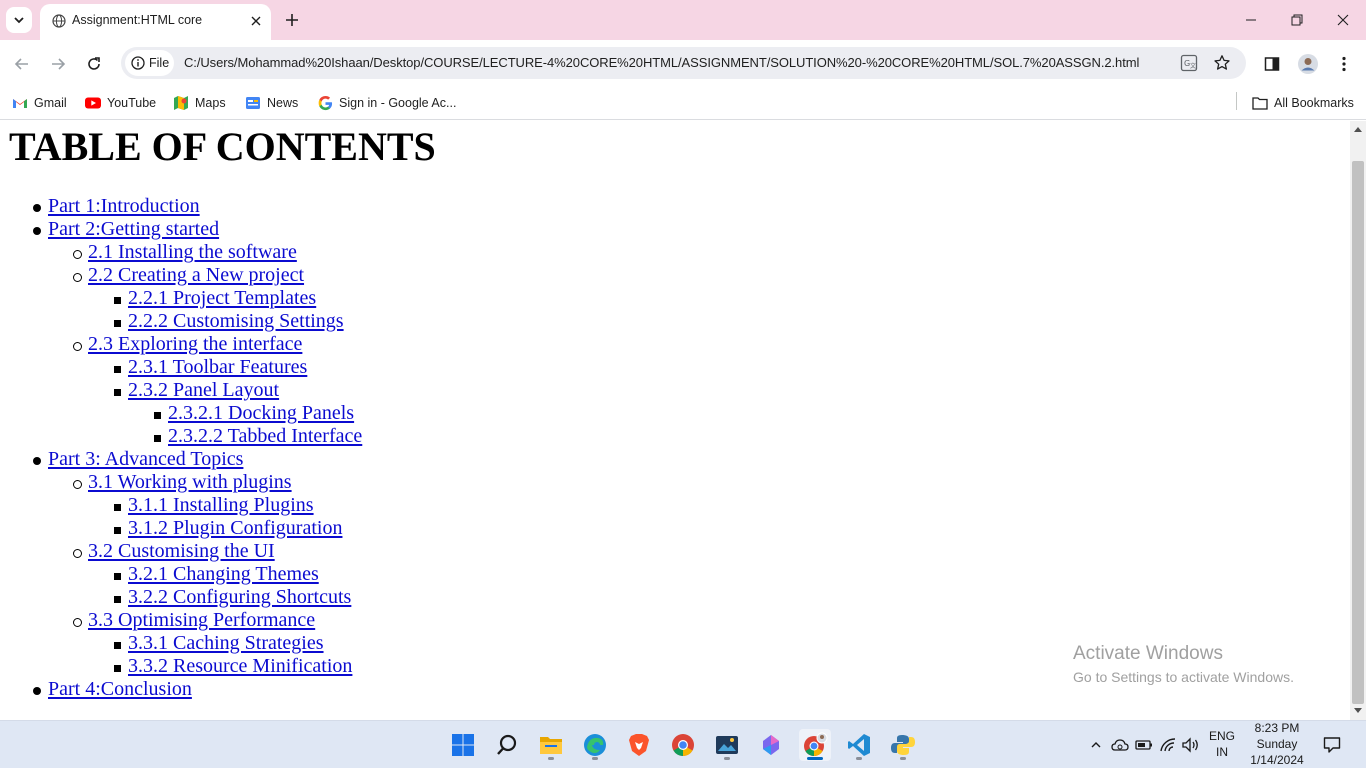  I want to click on onedrive-sync-icon, so click(1120, 745).